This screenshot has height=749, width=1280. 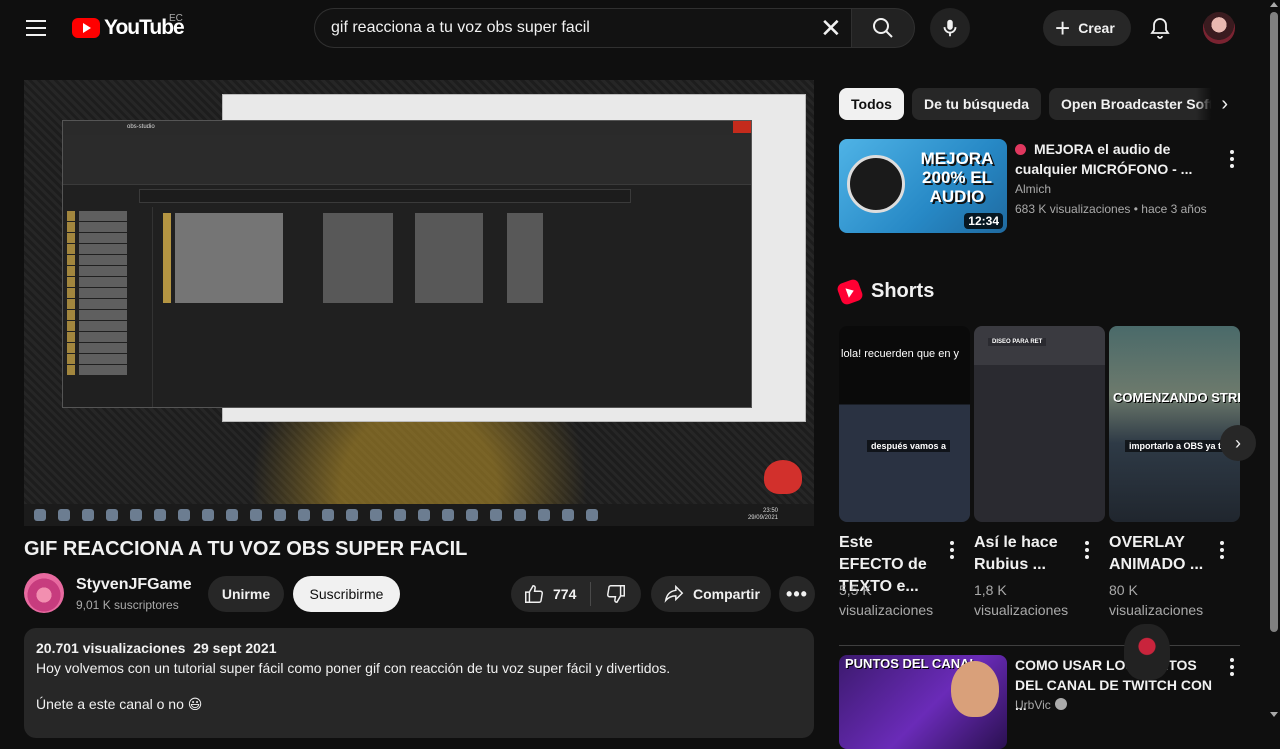 I want to click on join-button: Unirme, so click(x=246, y=594).